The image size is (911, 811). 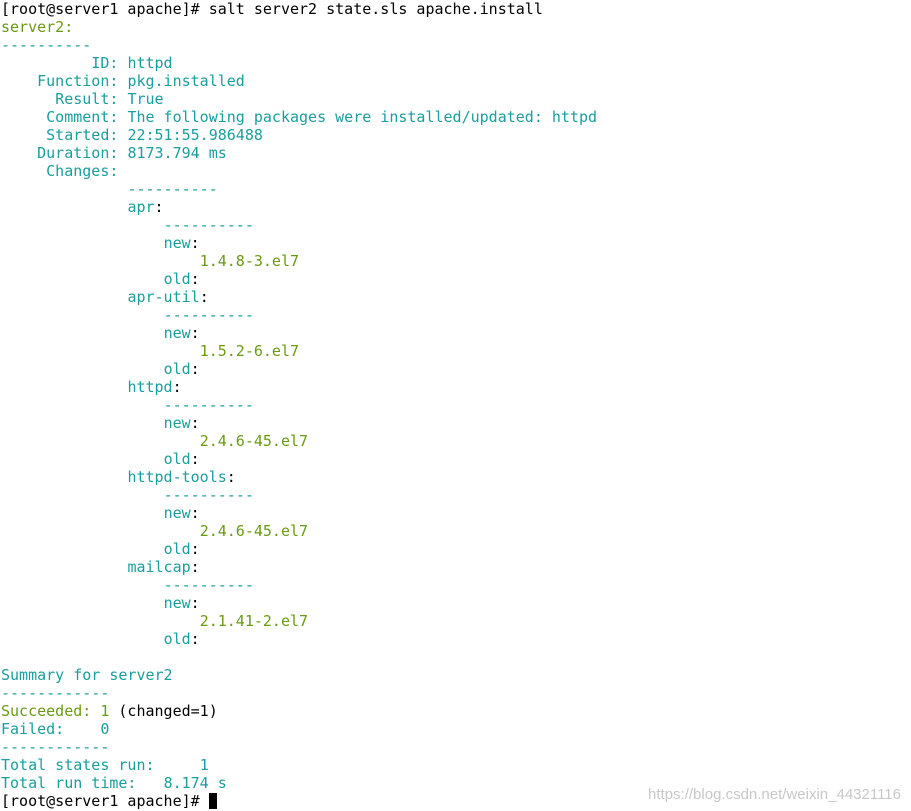 What do you see at coordinates (299, 63) in the screenshot?
I see `result-id-line: ID: httpd` at bounding box center [299, 63].